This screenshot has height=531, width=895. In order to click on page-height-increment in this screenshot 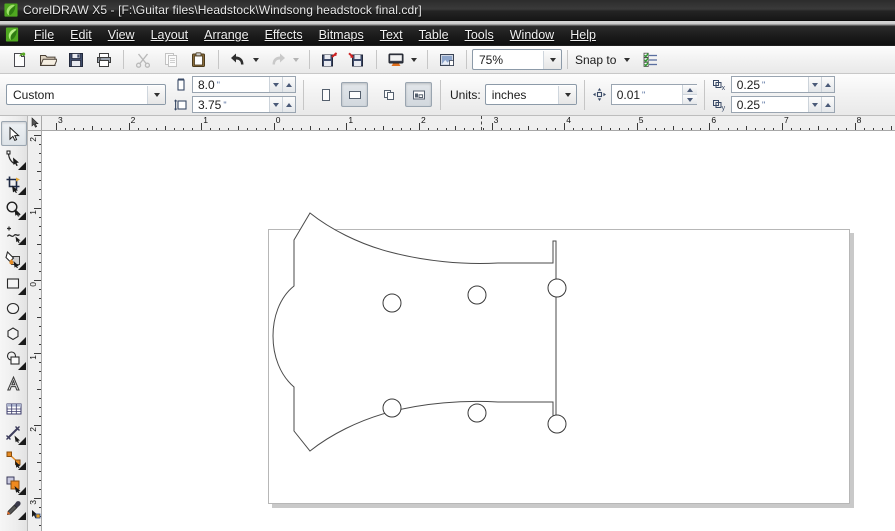, I will do `click(288, 104)`.